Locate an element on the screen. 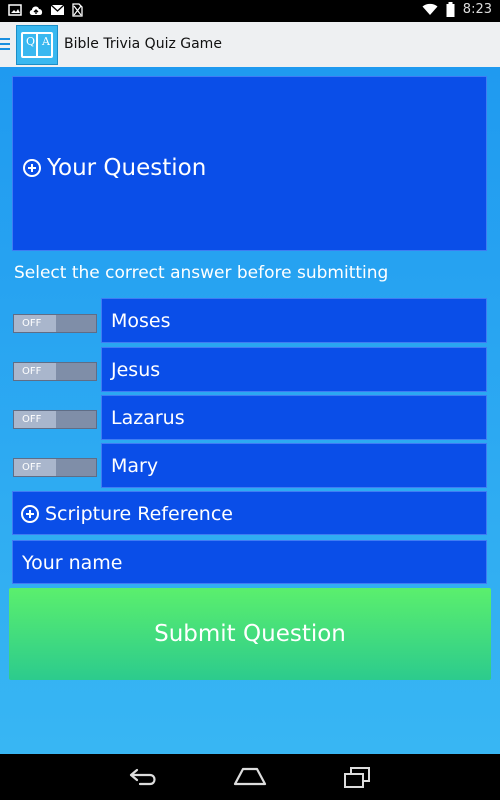 The image size is (500, 800). name-input: Your name is located at coordinates (249, 562).